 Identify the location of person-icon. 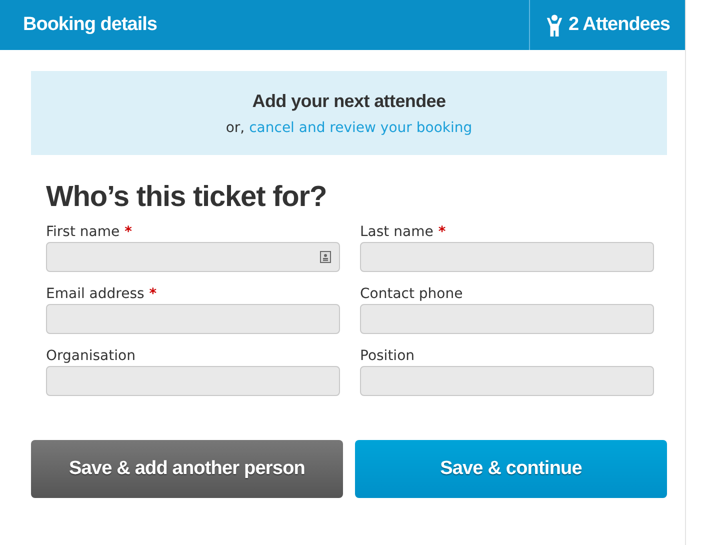
(554, 25).